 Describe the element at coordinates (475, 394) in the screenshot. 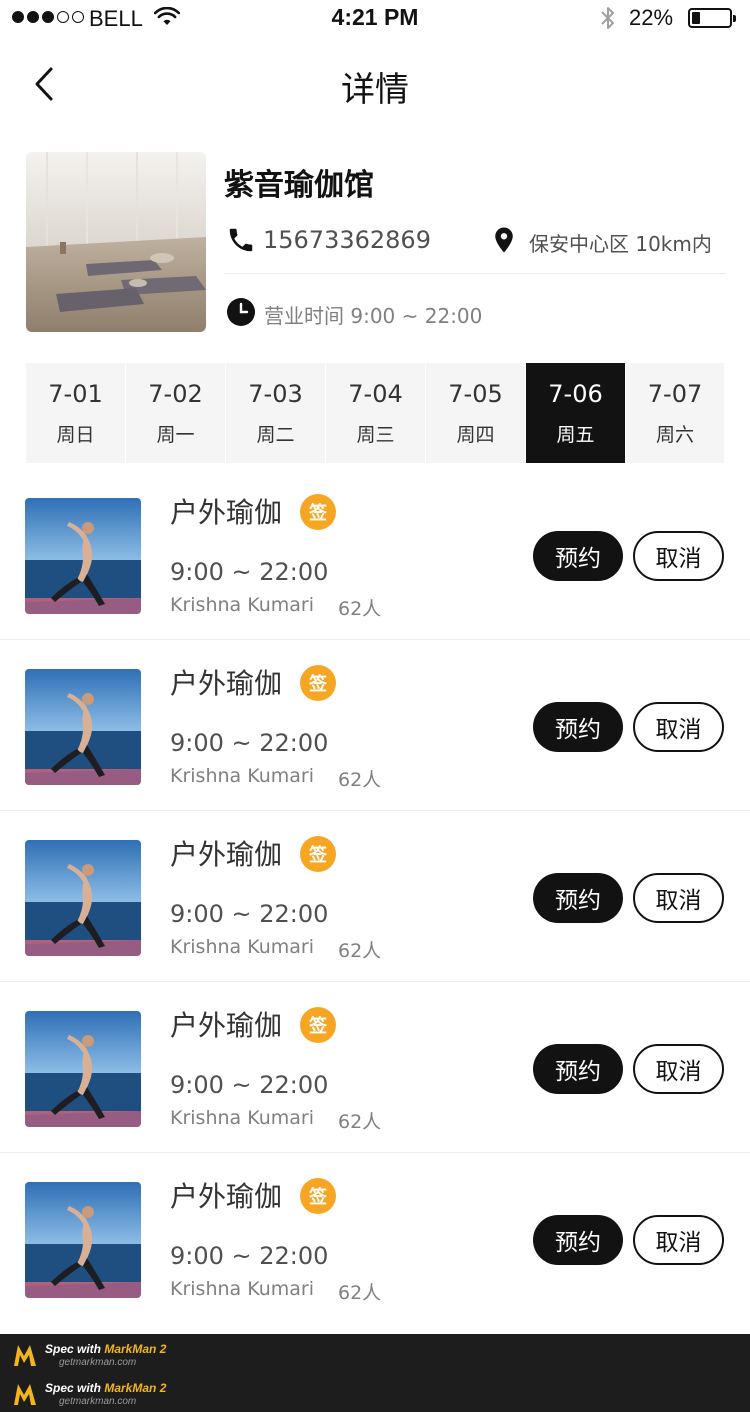

I see `date-tab-date: 7-05` at that location.